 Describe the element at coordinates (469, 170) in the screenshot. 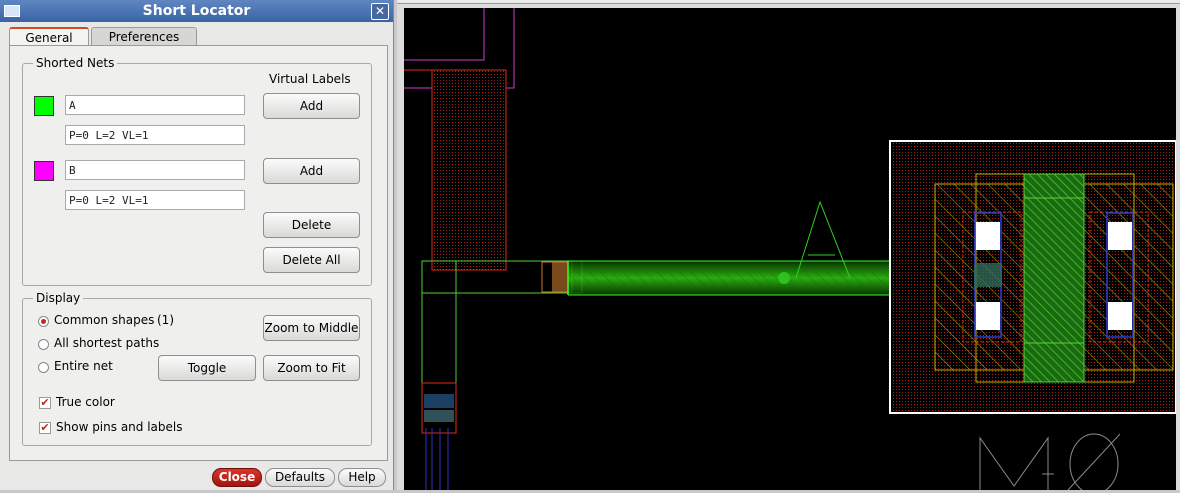

I see `metal-vertical-shape` at that location.